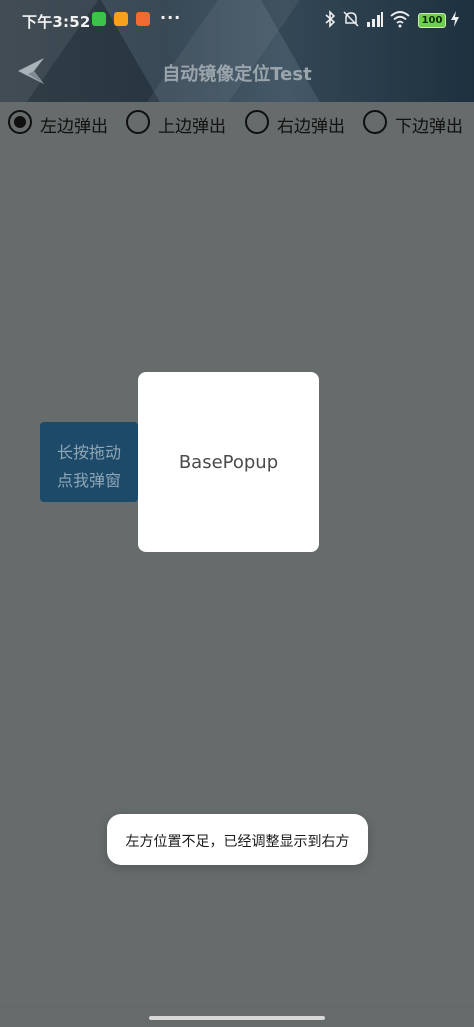 Image resolution: width=474 pixels, height=1027 pixels. Describe the element at coordinates (88, 452) in the screenshot. I see `anchor-button-line1: 长按拖动` at that location.